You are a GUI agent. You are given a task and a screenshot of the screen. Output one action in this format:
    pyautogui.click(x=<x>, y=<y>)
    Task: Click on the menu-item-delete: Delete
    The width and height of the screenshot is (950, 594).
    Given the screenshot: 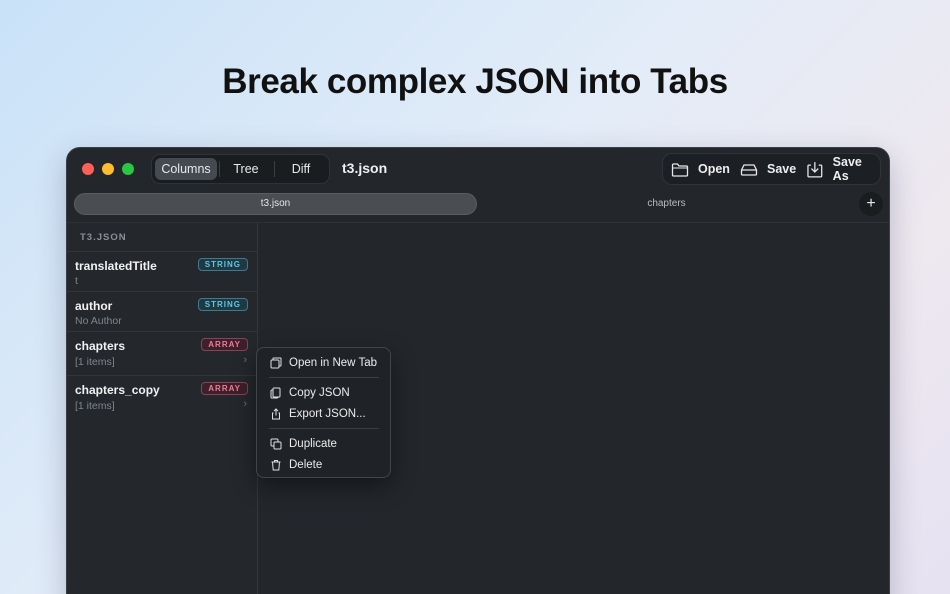 What is the action you would take?
    pyautogui.click(x=296, y=465)
    